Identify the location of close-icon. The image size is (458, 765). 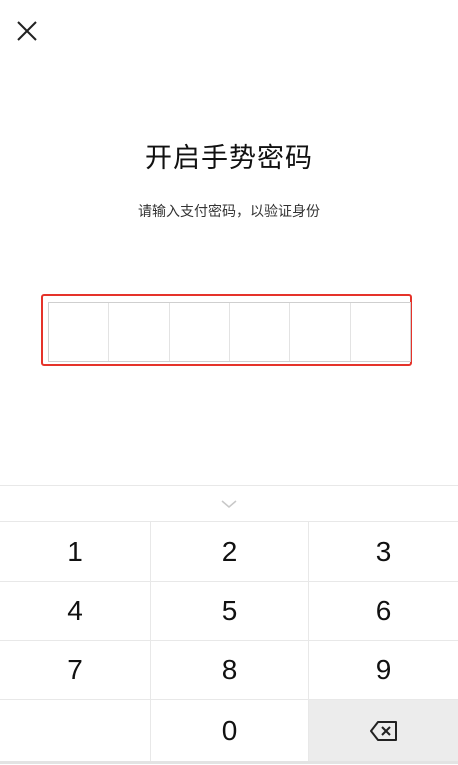
(27, 31).